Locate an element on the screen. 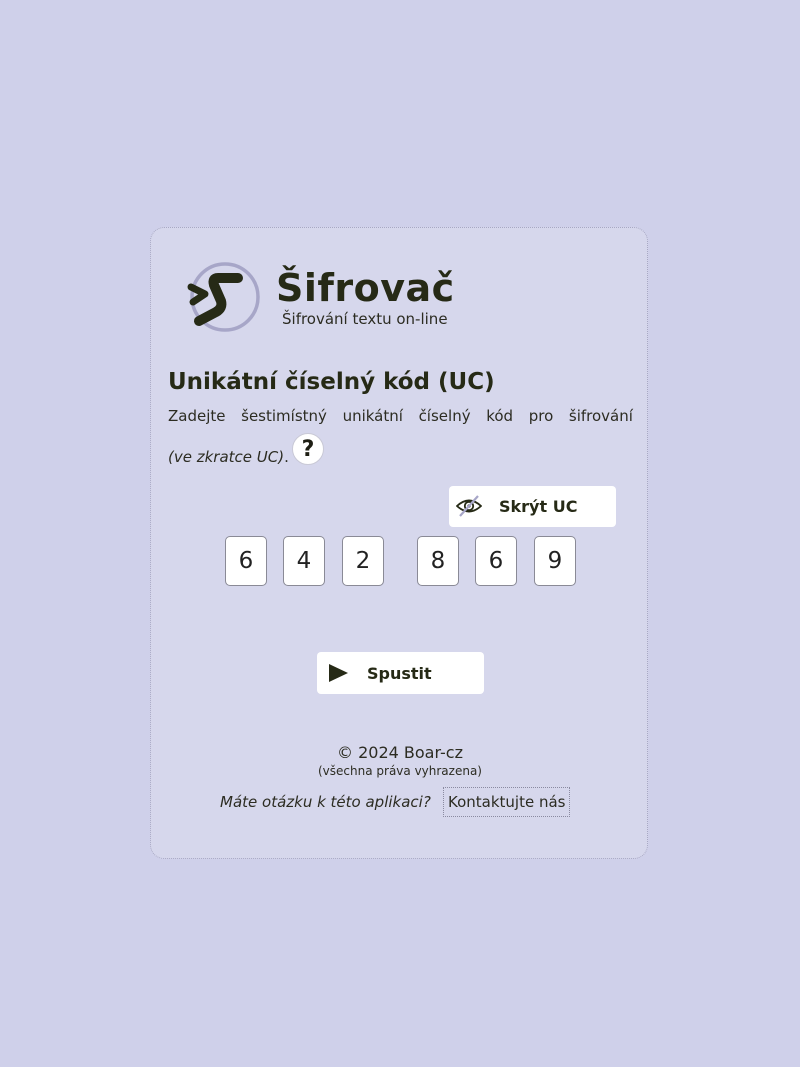 The height and width of the screenshot is (1067, 800). intro-word: kód is located at coordinates (500, 416).